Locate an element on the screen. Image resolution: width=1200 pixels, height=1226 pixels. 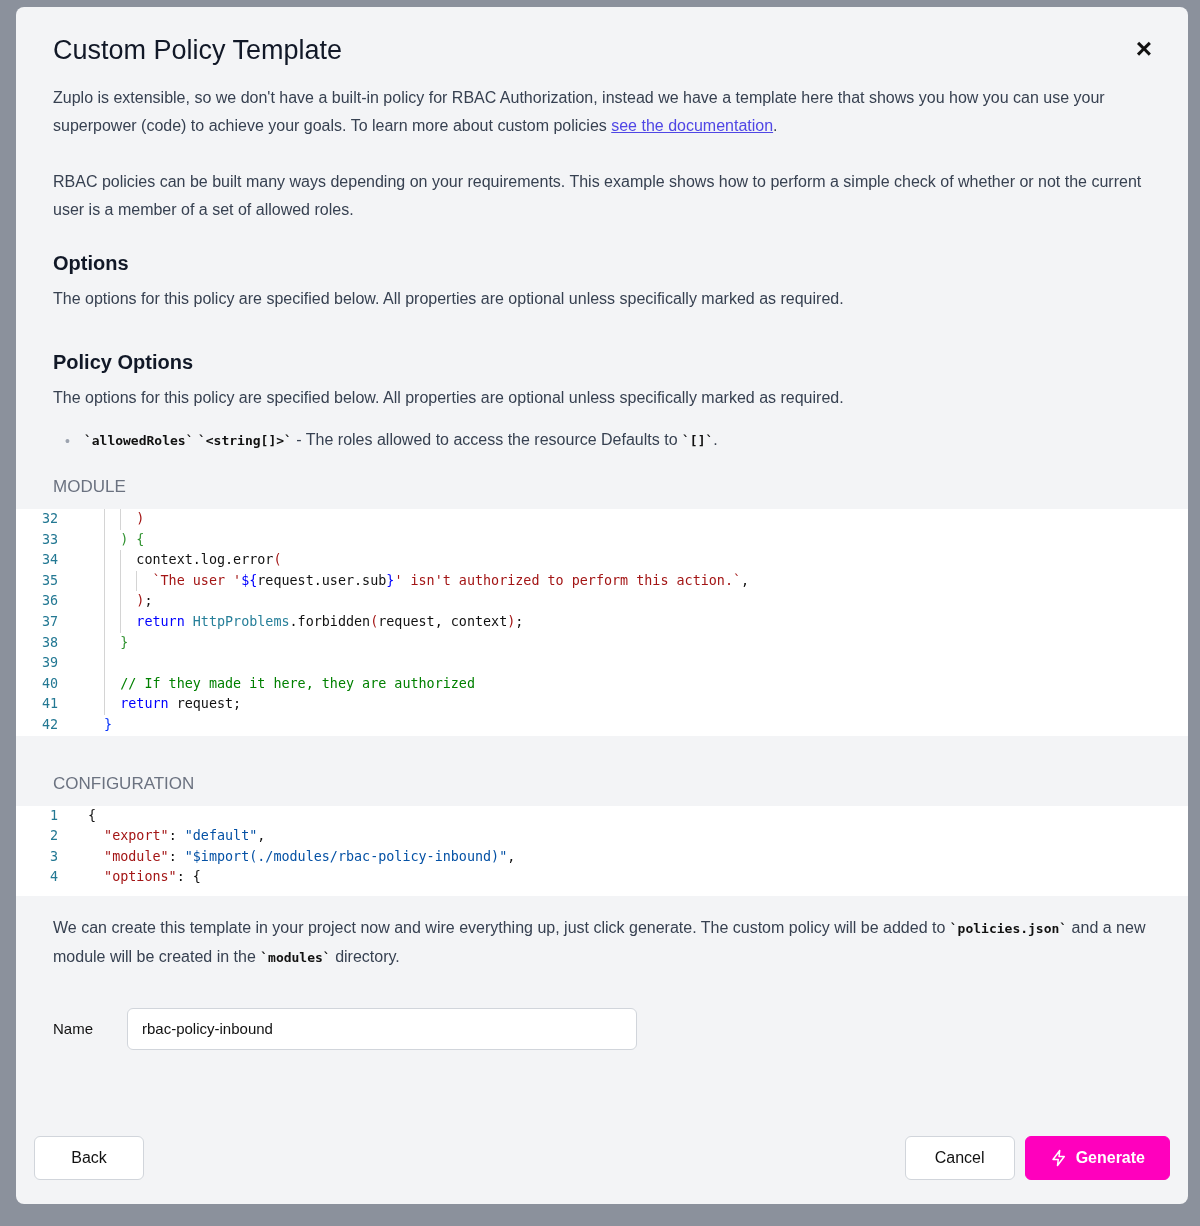
close-button: × is located at coordinates (1143, 49).